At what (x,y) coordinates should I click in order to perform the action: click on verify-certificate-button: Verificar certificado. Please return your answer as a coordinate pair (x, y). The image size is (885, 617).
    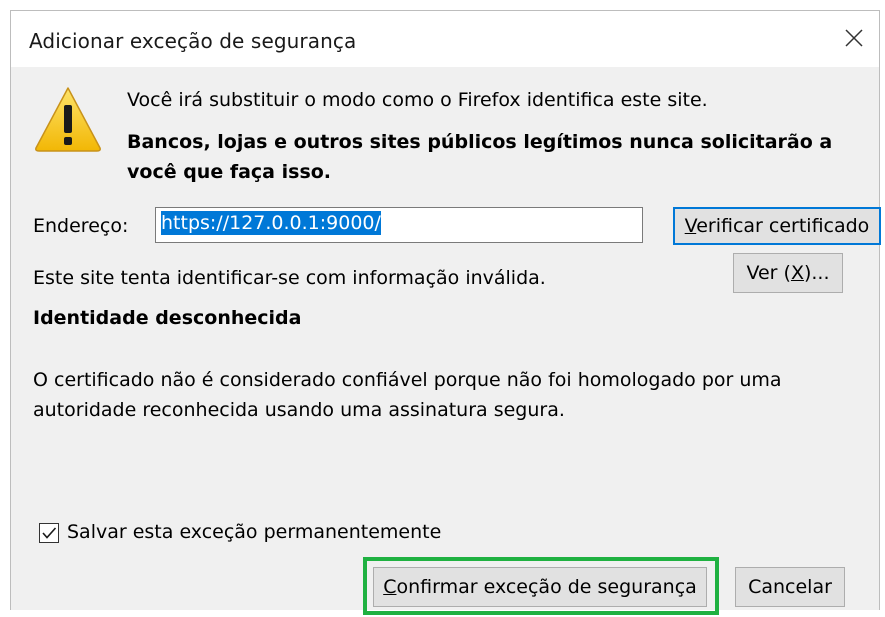
    Looking at the image, I should click on (777, 226).